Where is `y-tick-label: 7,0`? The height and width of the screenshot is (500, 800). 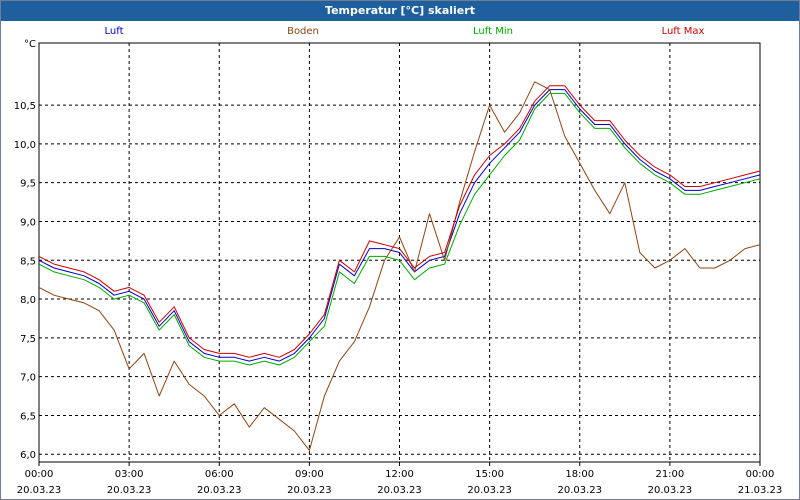 y-tick-label: 7,0 is located at coordinates (28, 378).